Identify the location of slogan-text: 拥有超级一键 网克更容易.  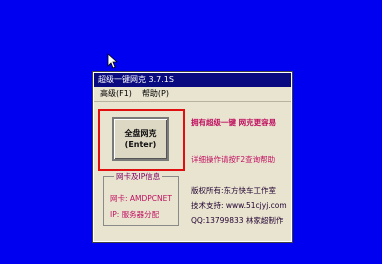
(234, 122).